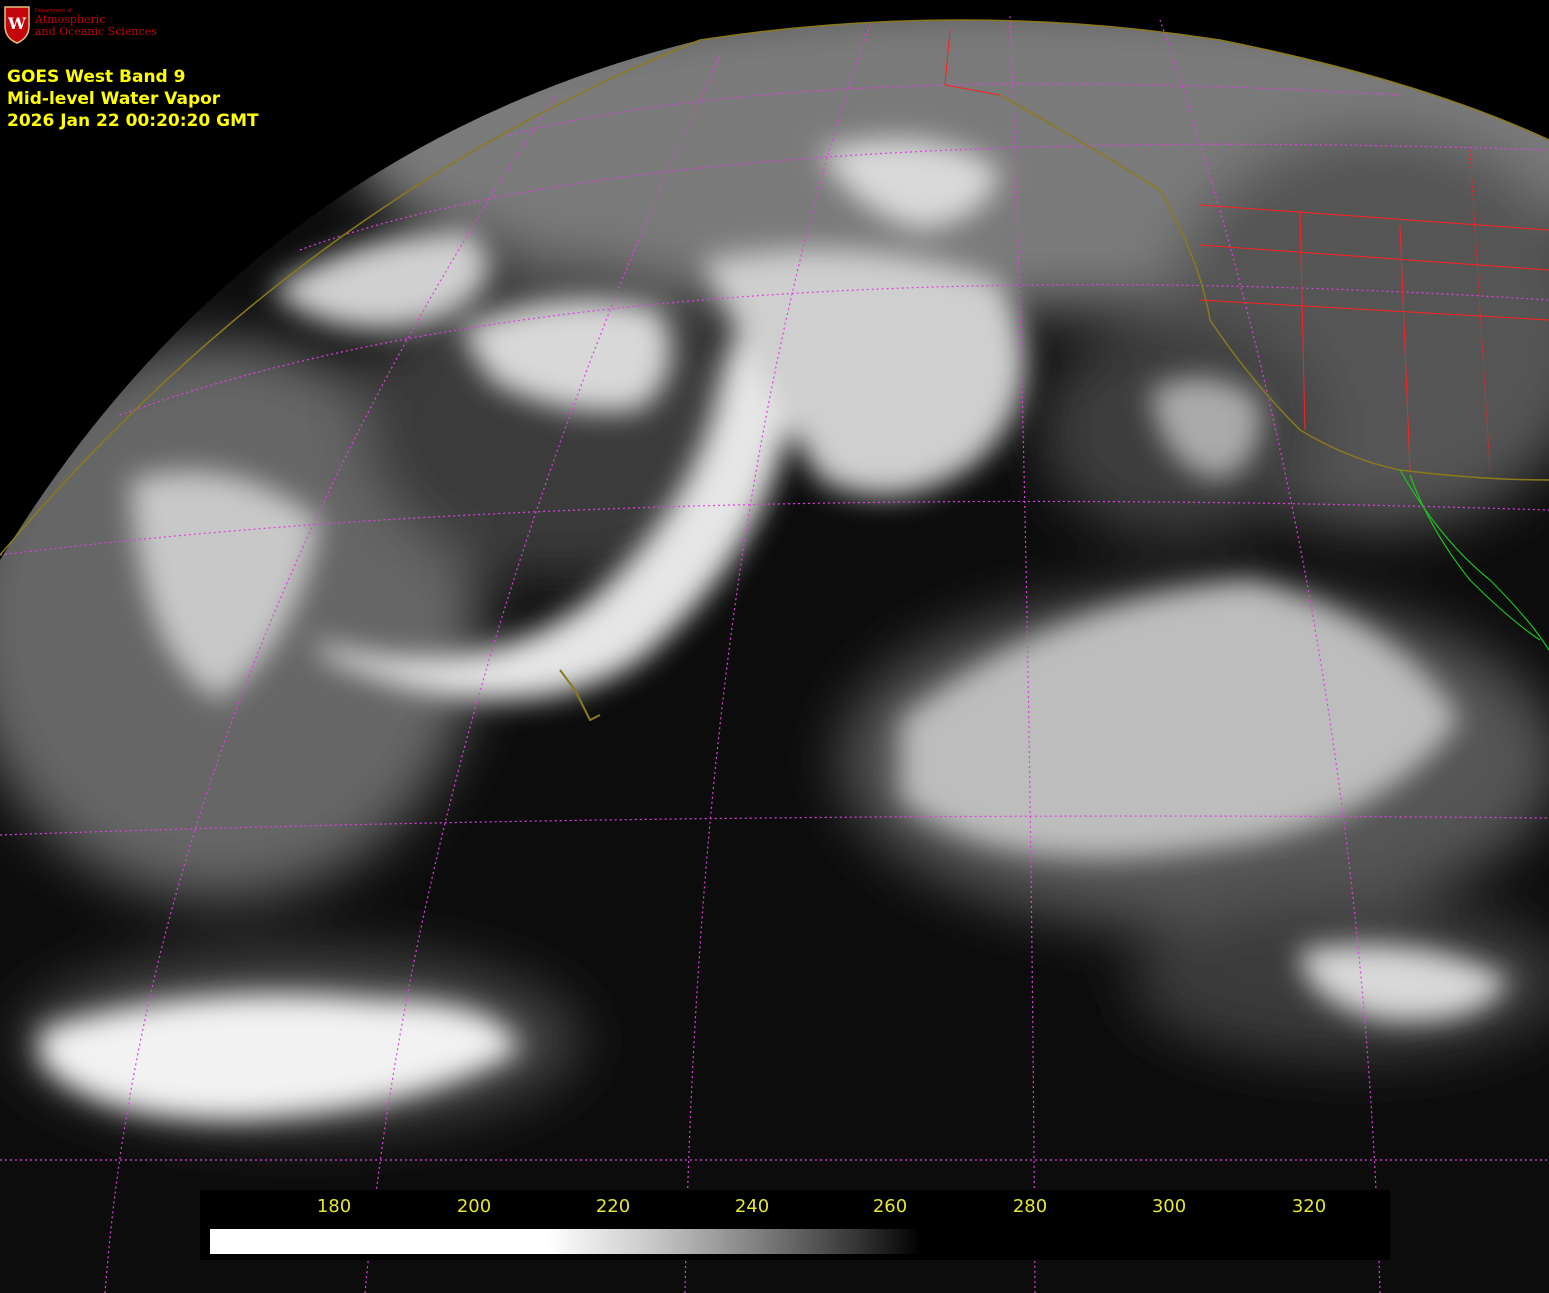 The height and width of the screenshot is (1293, 1549). I want to click on colorbar-label: 280, so click(1030, 1206).